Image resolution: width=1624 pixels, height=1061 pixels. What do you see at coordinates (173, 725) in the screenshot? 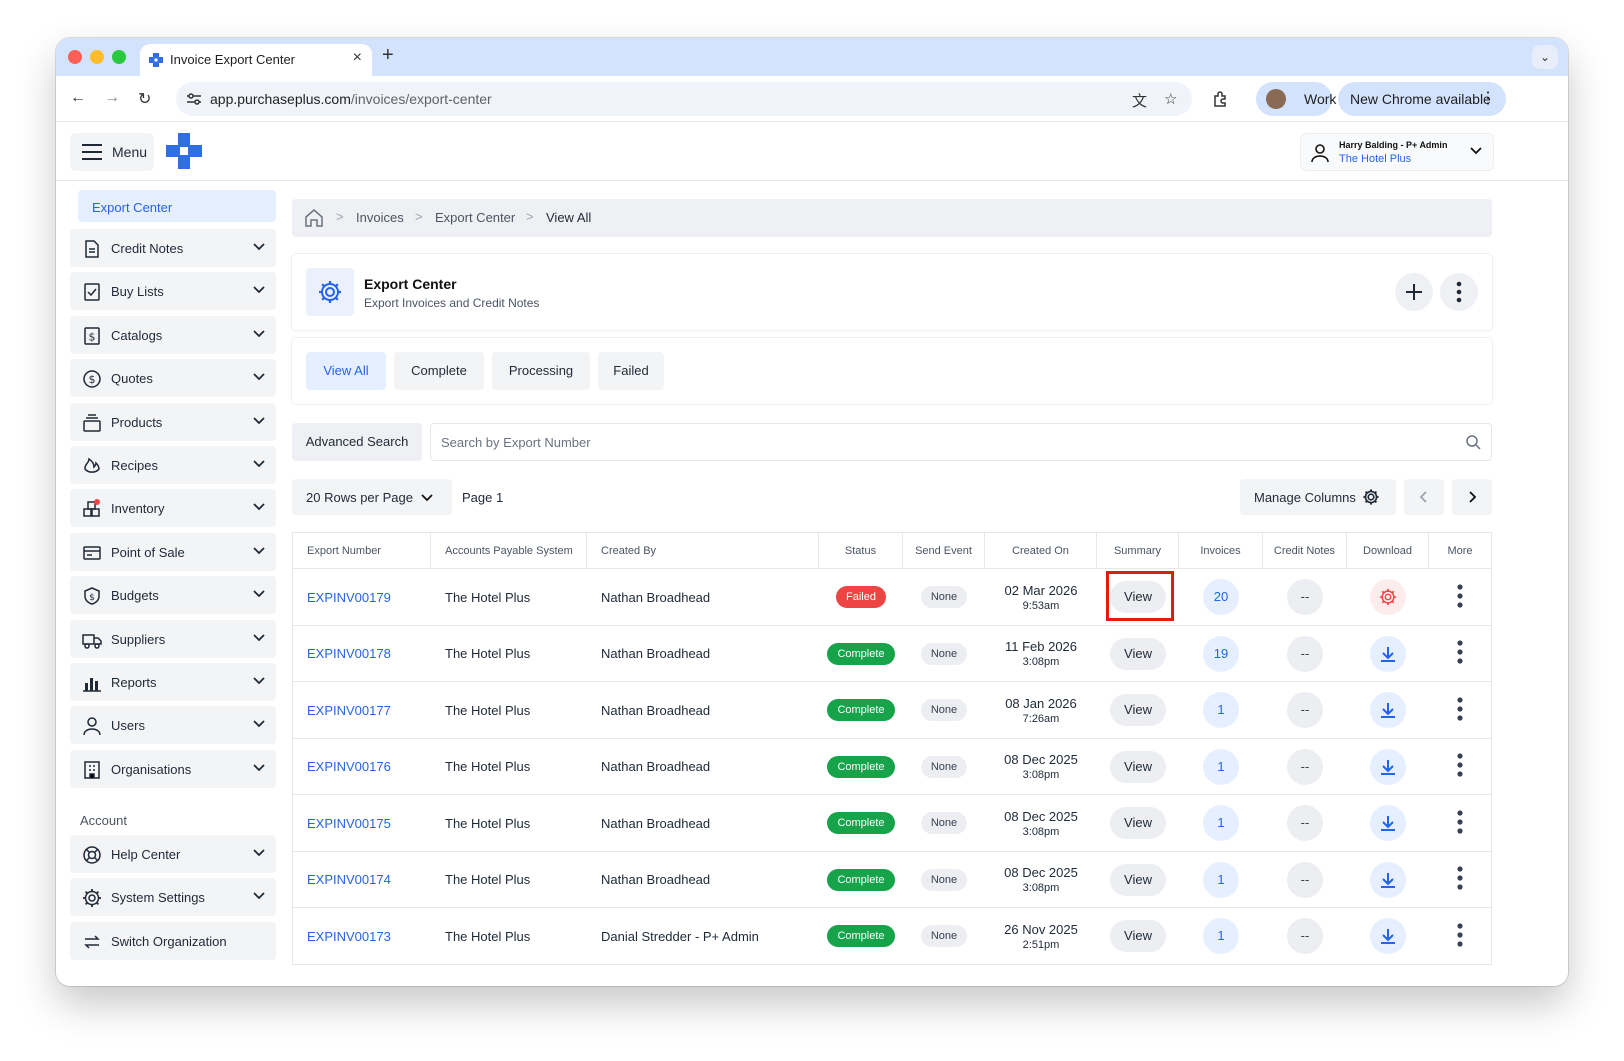
I see `sidebar-item-users: Users` at bounding box center [173, 725].